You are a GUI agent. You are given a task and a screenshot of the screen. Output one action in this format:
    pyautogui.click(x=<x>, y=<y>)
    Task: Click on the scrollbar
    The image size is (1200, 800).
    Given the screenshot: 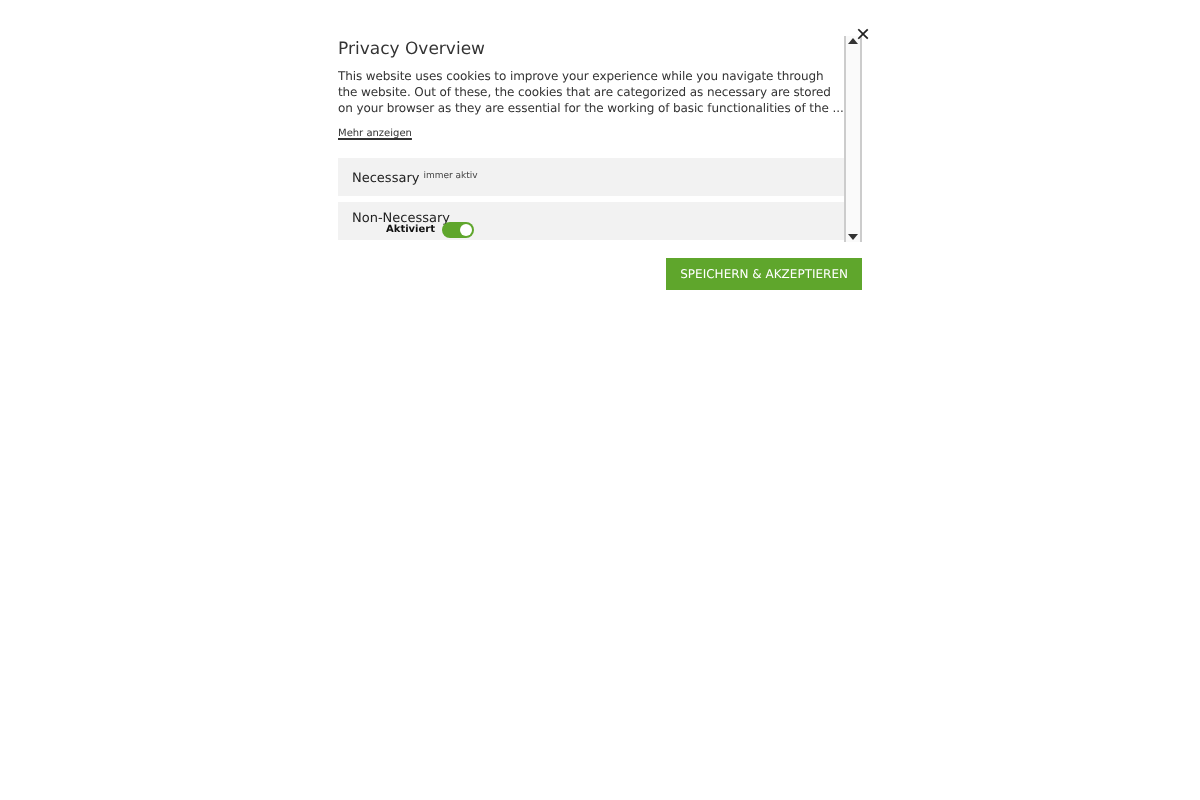 What is the action you would take?
    pyautogui.click(x=853, y=139)
    